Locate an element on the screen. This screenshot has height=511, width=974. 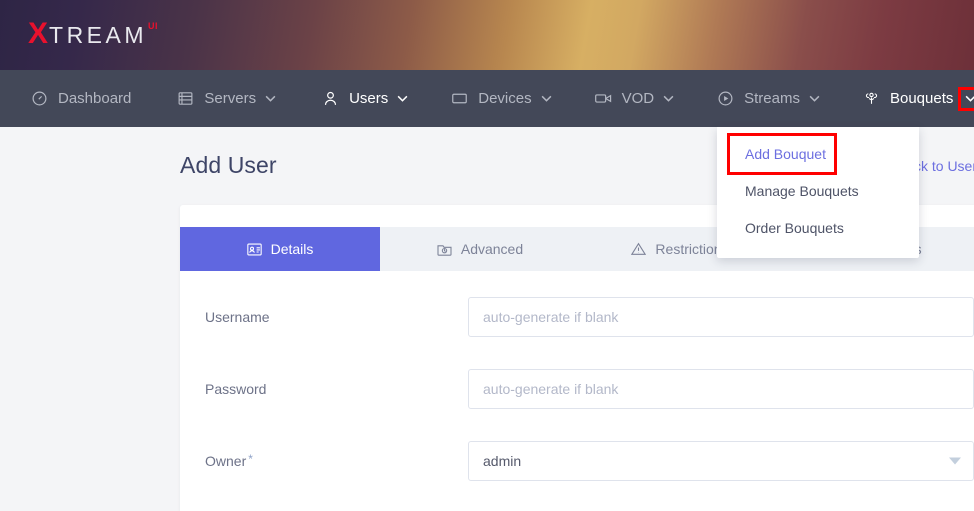
select-value: admin is located at coordinates (502, 461).